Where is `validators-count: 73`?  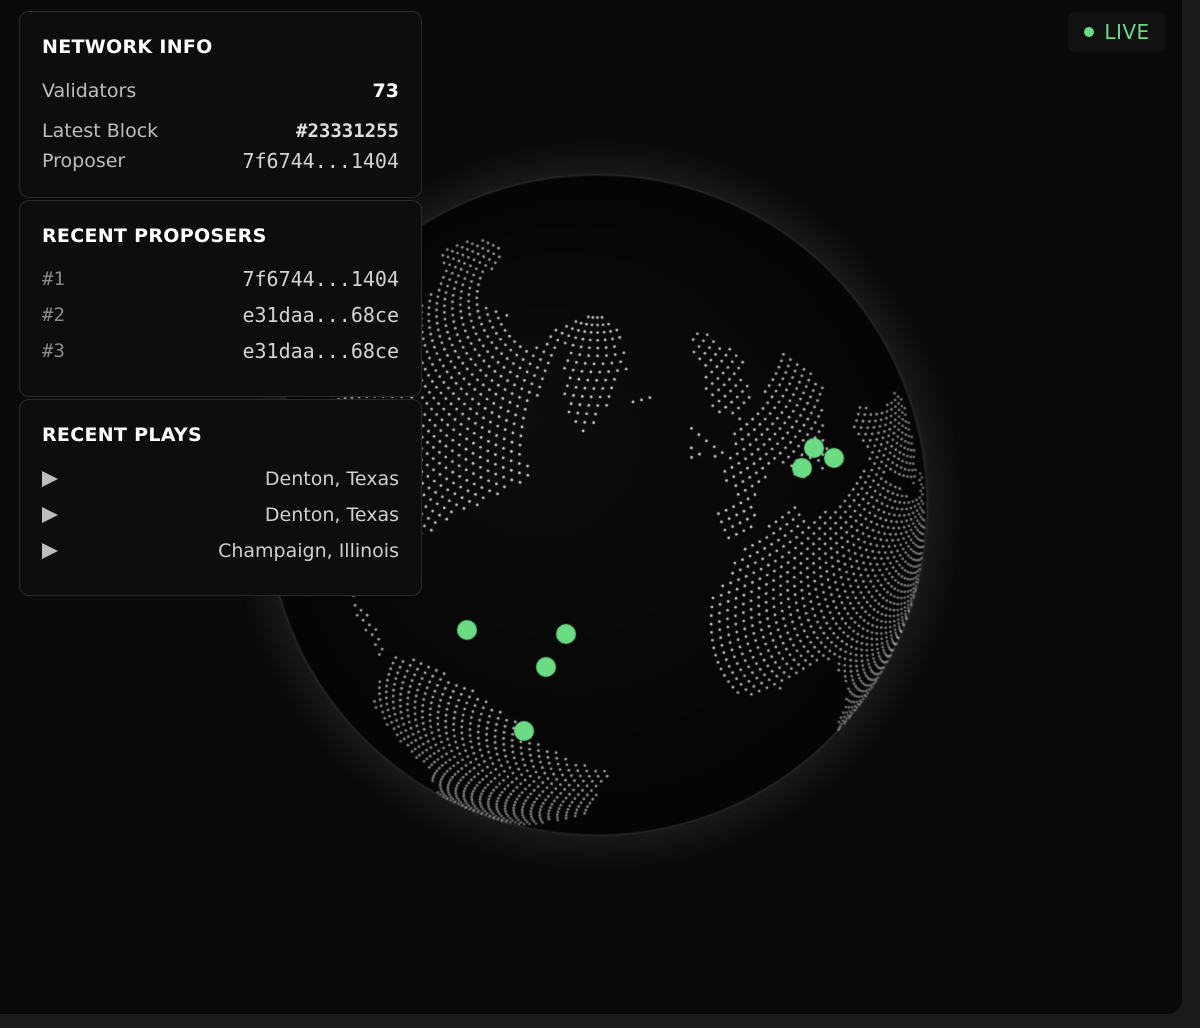
validators-count: 73 is located at coordinates (385, 91).